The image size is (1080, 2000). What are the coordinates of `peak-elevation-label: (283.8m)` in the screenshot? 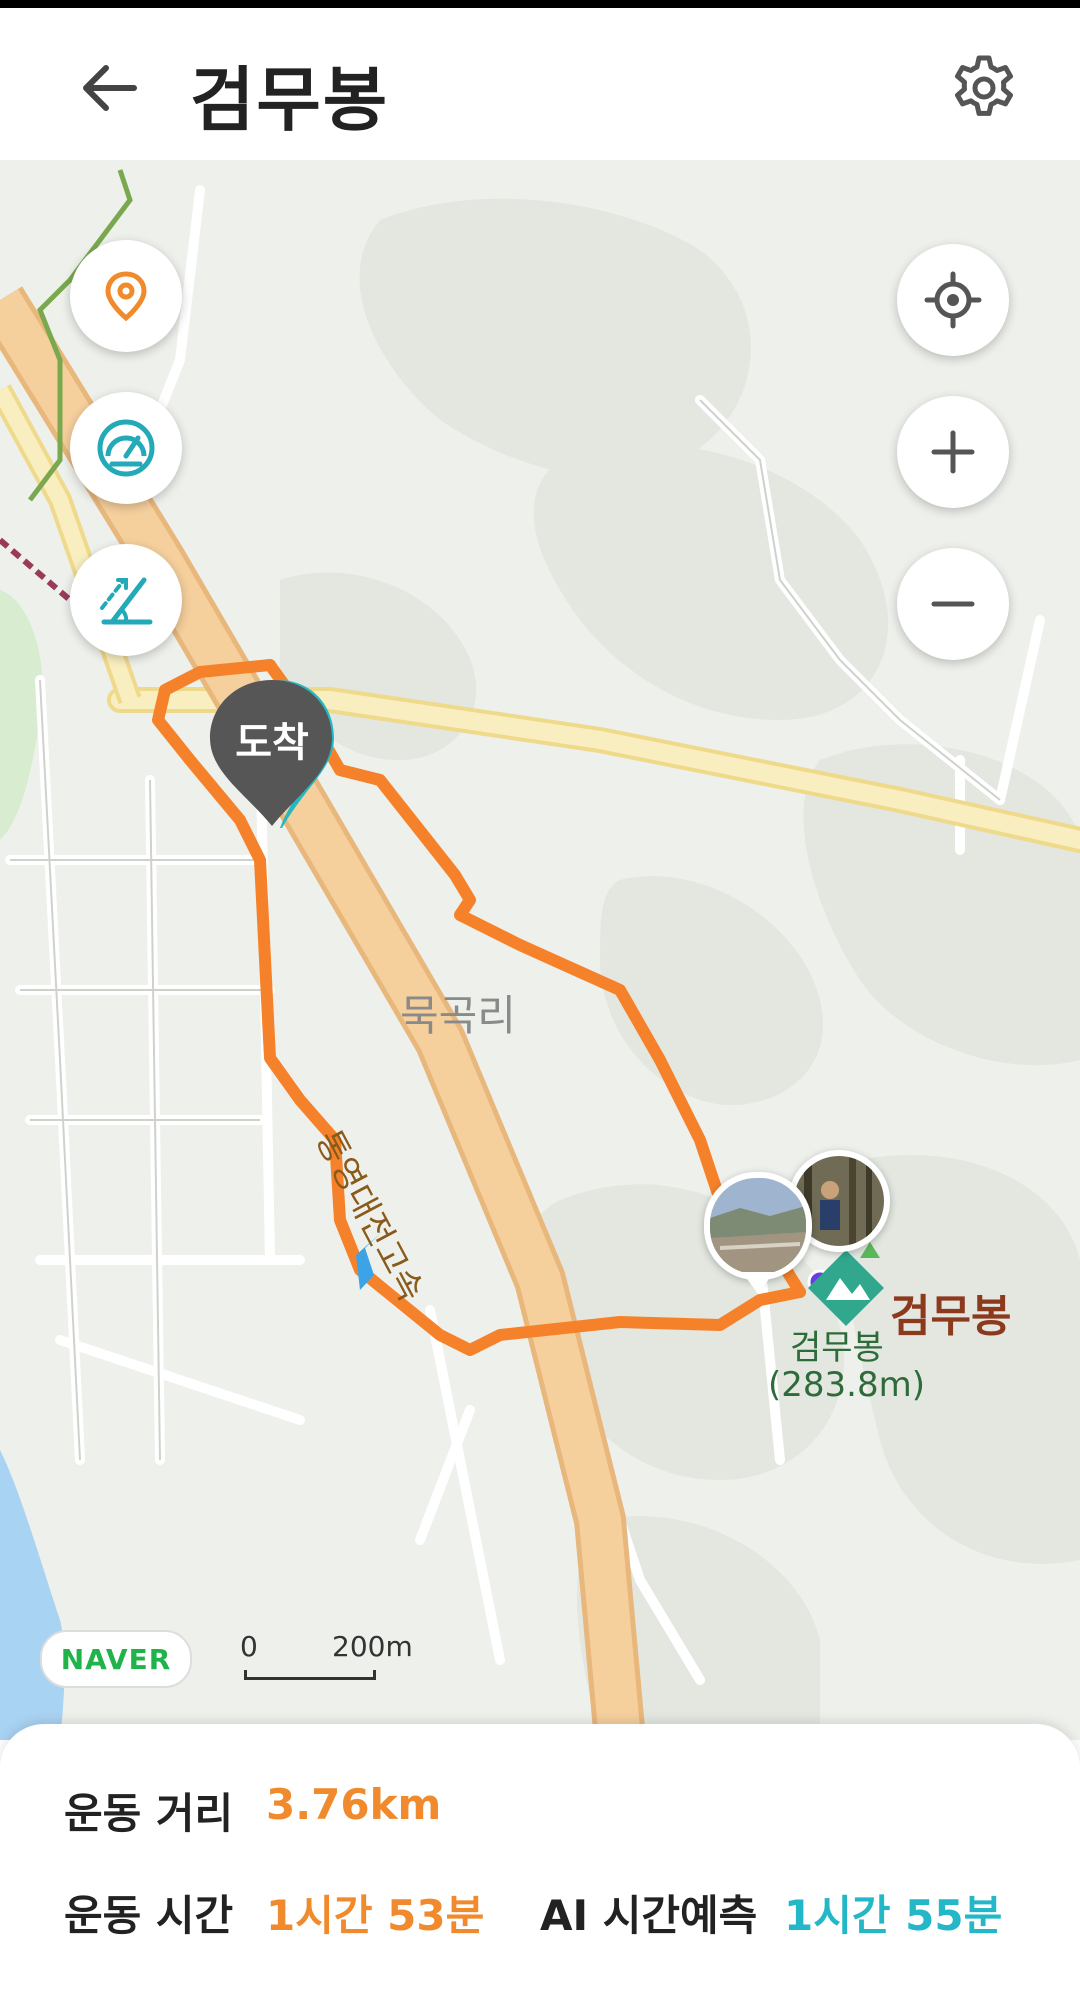 It's located at (846, 1385).